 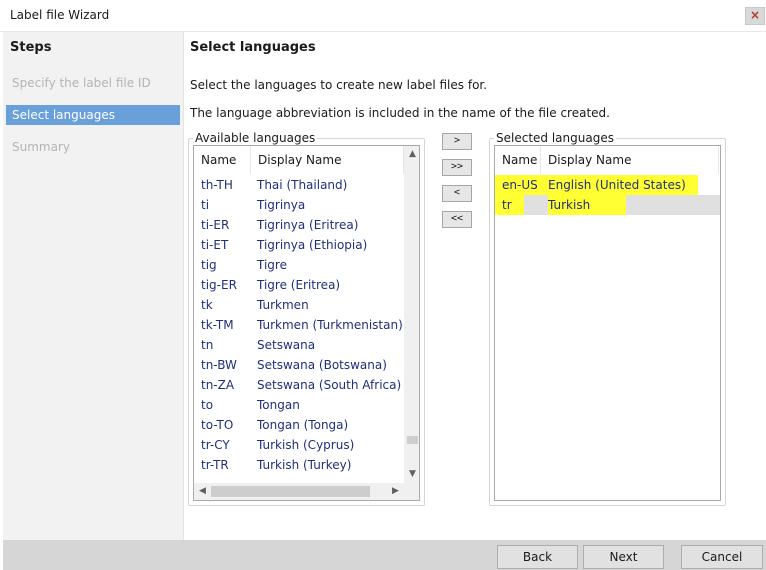 I want to click on available-language-row: tig Tigre, so click(x=299, y=265).